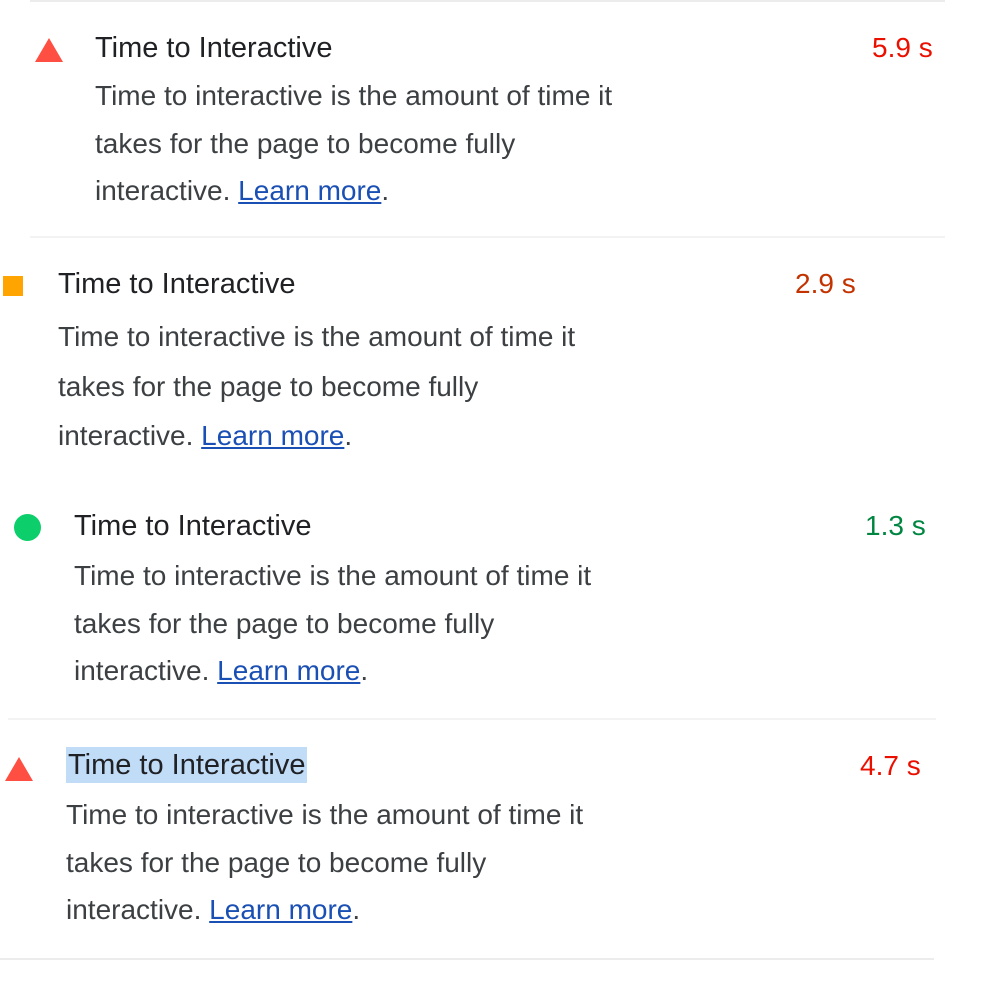  I want to click on audit-value: 4.7 s, so click(890, 765).